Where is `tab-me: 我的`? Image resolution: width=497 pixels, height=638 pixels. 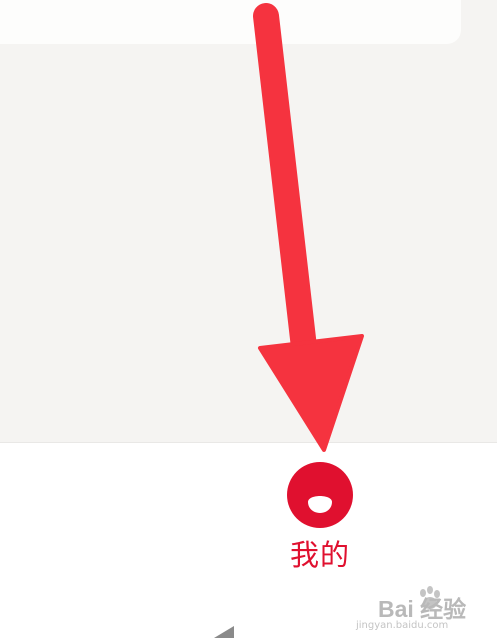
tab-me: 我的 is located at coordinates (320, 519).